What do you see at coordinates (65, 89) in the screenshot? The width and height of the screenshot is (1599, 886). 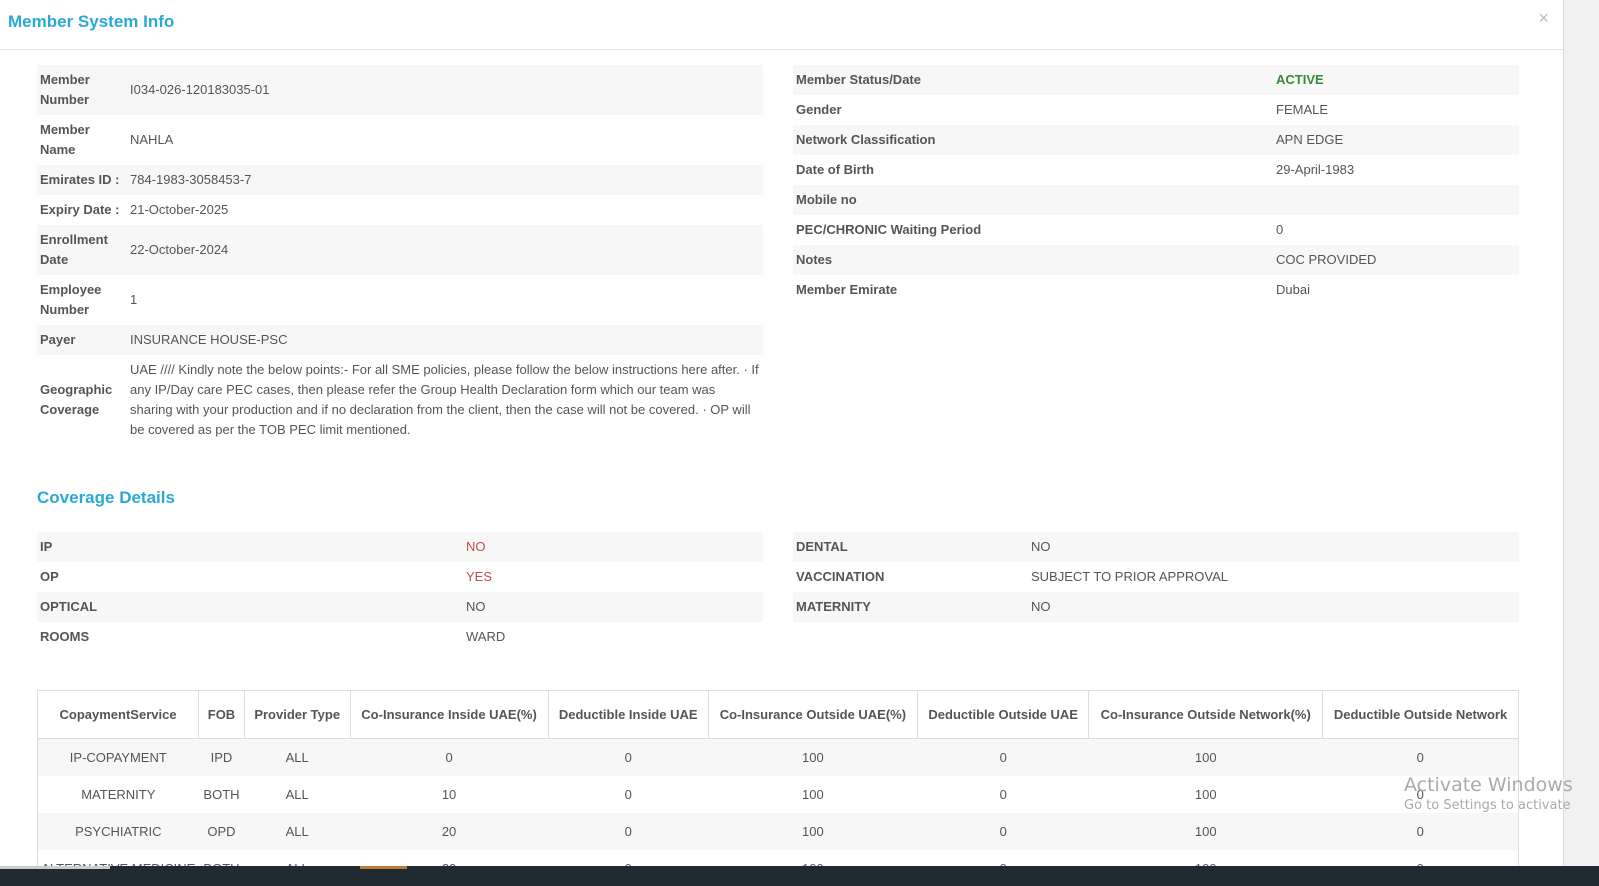 I see `field-label: Member Number` at bounding box center [65, 89].